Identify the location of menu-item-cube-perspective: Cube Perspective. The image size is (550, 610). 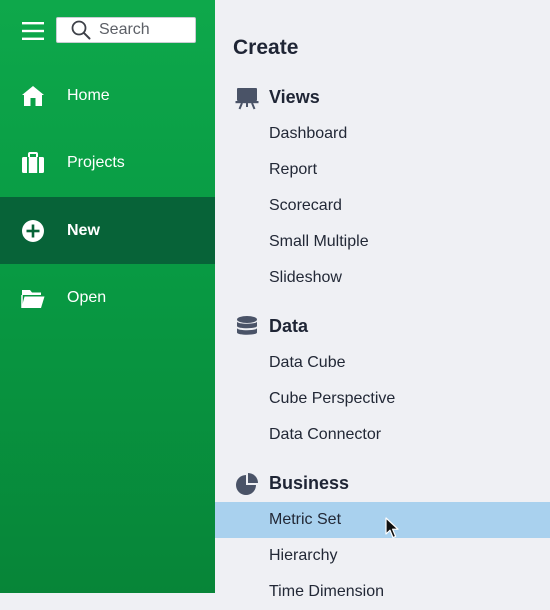
(382, 399).